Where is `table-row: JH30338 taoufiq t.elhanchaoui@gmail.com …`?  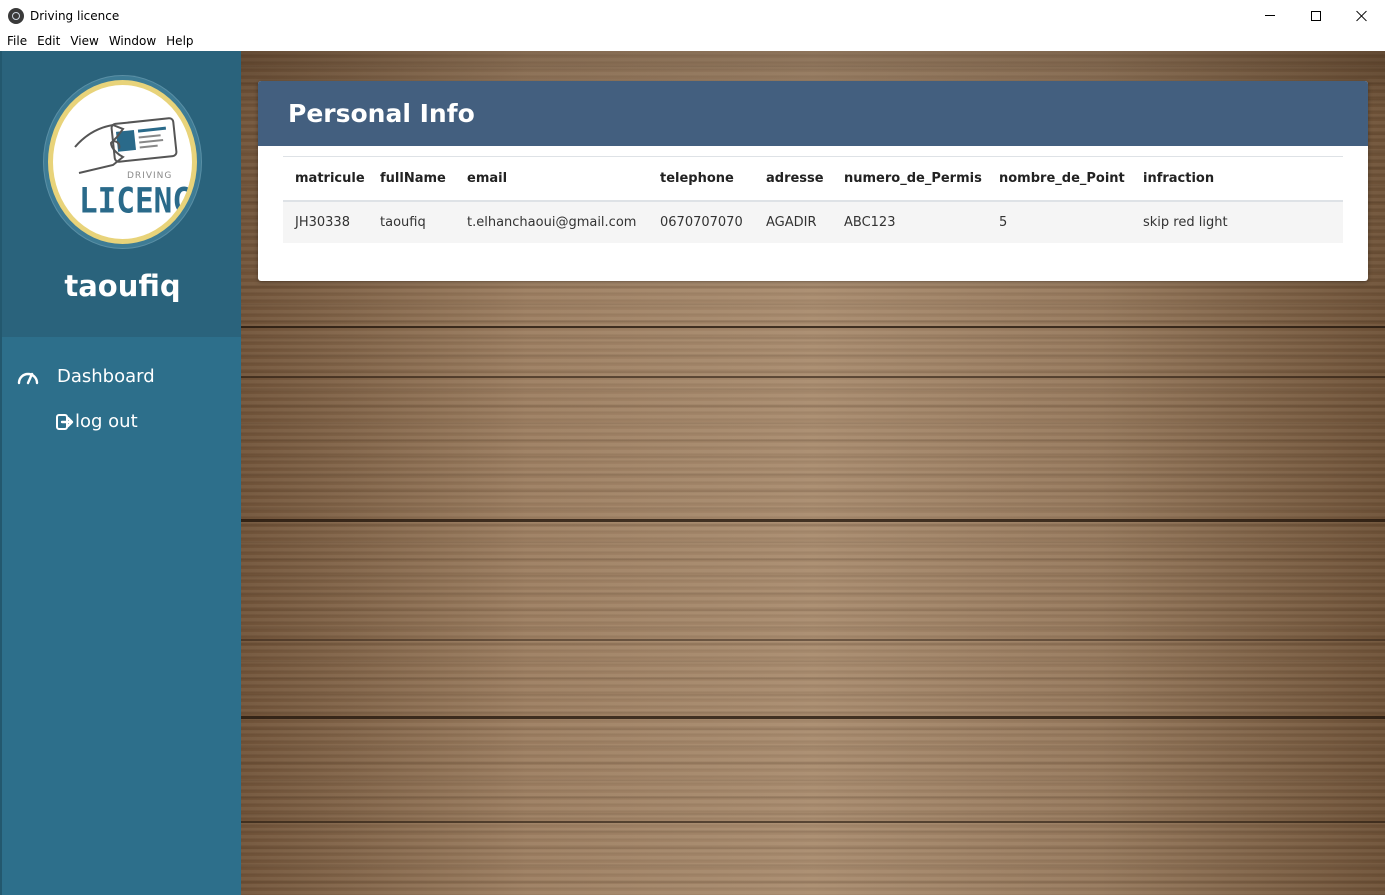
table-row: JH30338 taoufiq t.elhanchaoui@gmail.com … is located at coordinates (813, 221).